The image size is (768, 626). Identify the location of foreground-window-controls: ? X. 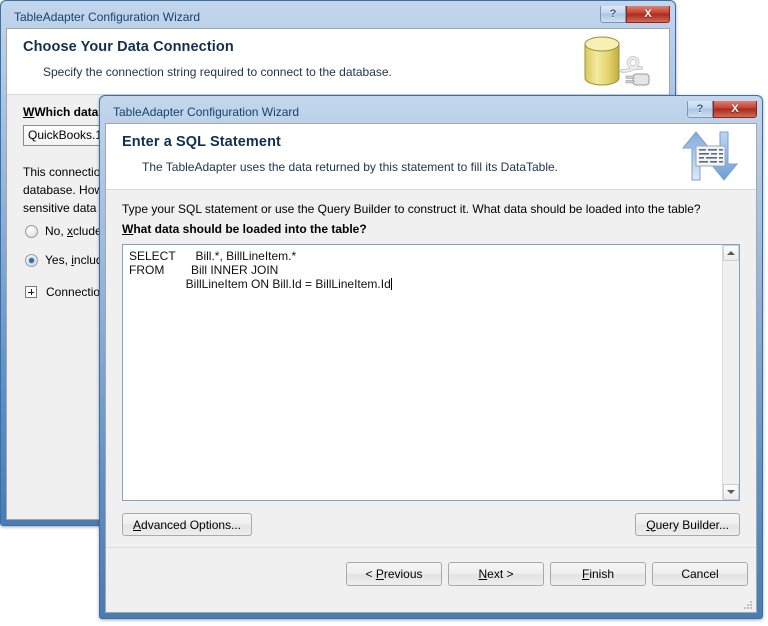
(722, 109).